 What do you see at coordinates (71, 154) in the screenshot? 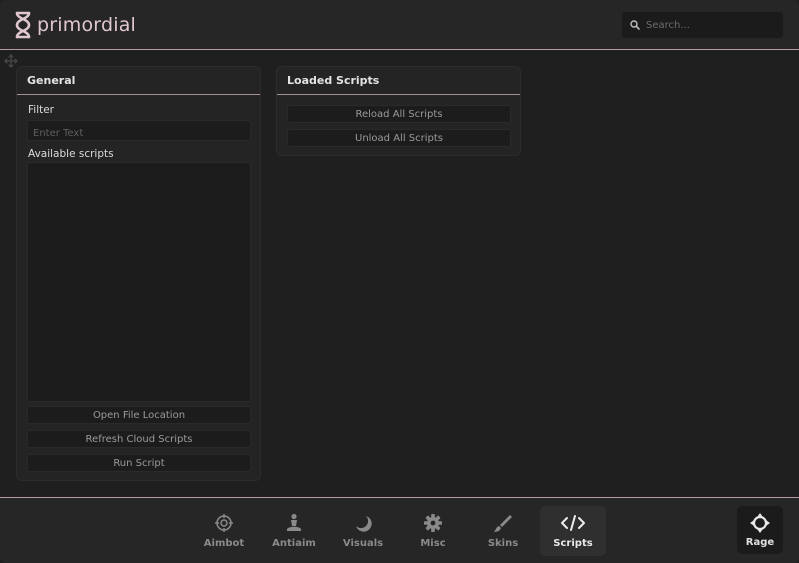
I see `available-scripts-label: Available scripts` at bounding box center [71, 154].